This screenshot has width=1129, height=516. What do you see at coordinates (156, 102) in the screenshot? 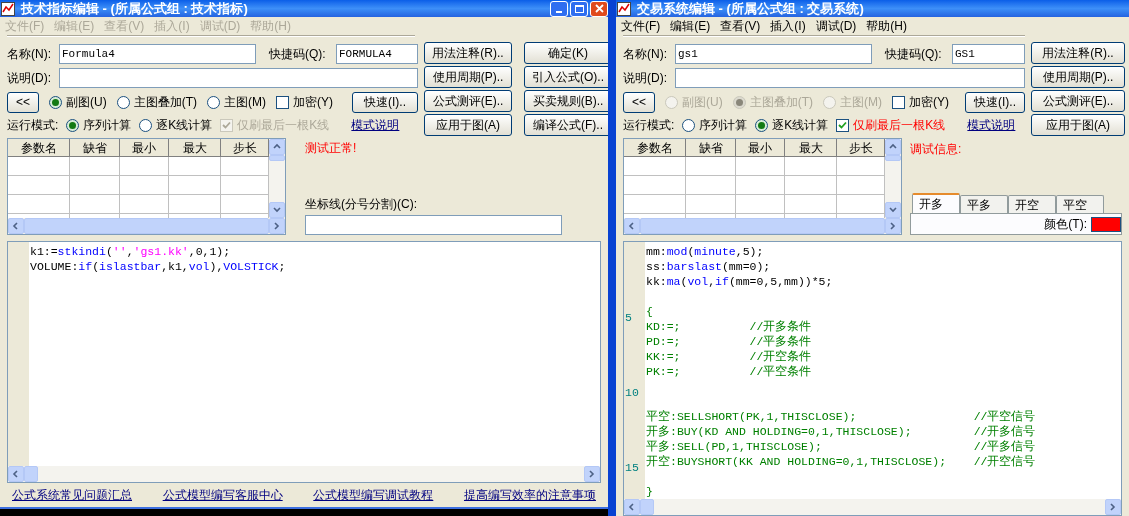
I see `radio-button: 主图叠加(T)` at bounding box center [156, 102].